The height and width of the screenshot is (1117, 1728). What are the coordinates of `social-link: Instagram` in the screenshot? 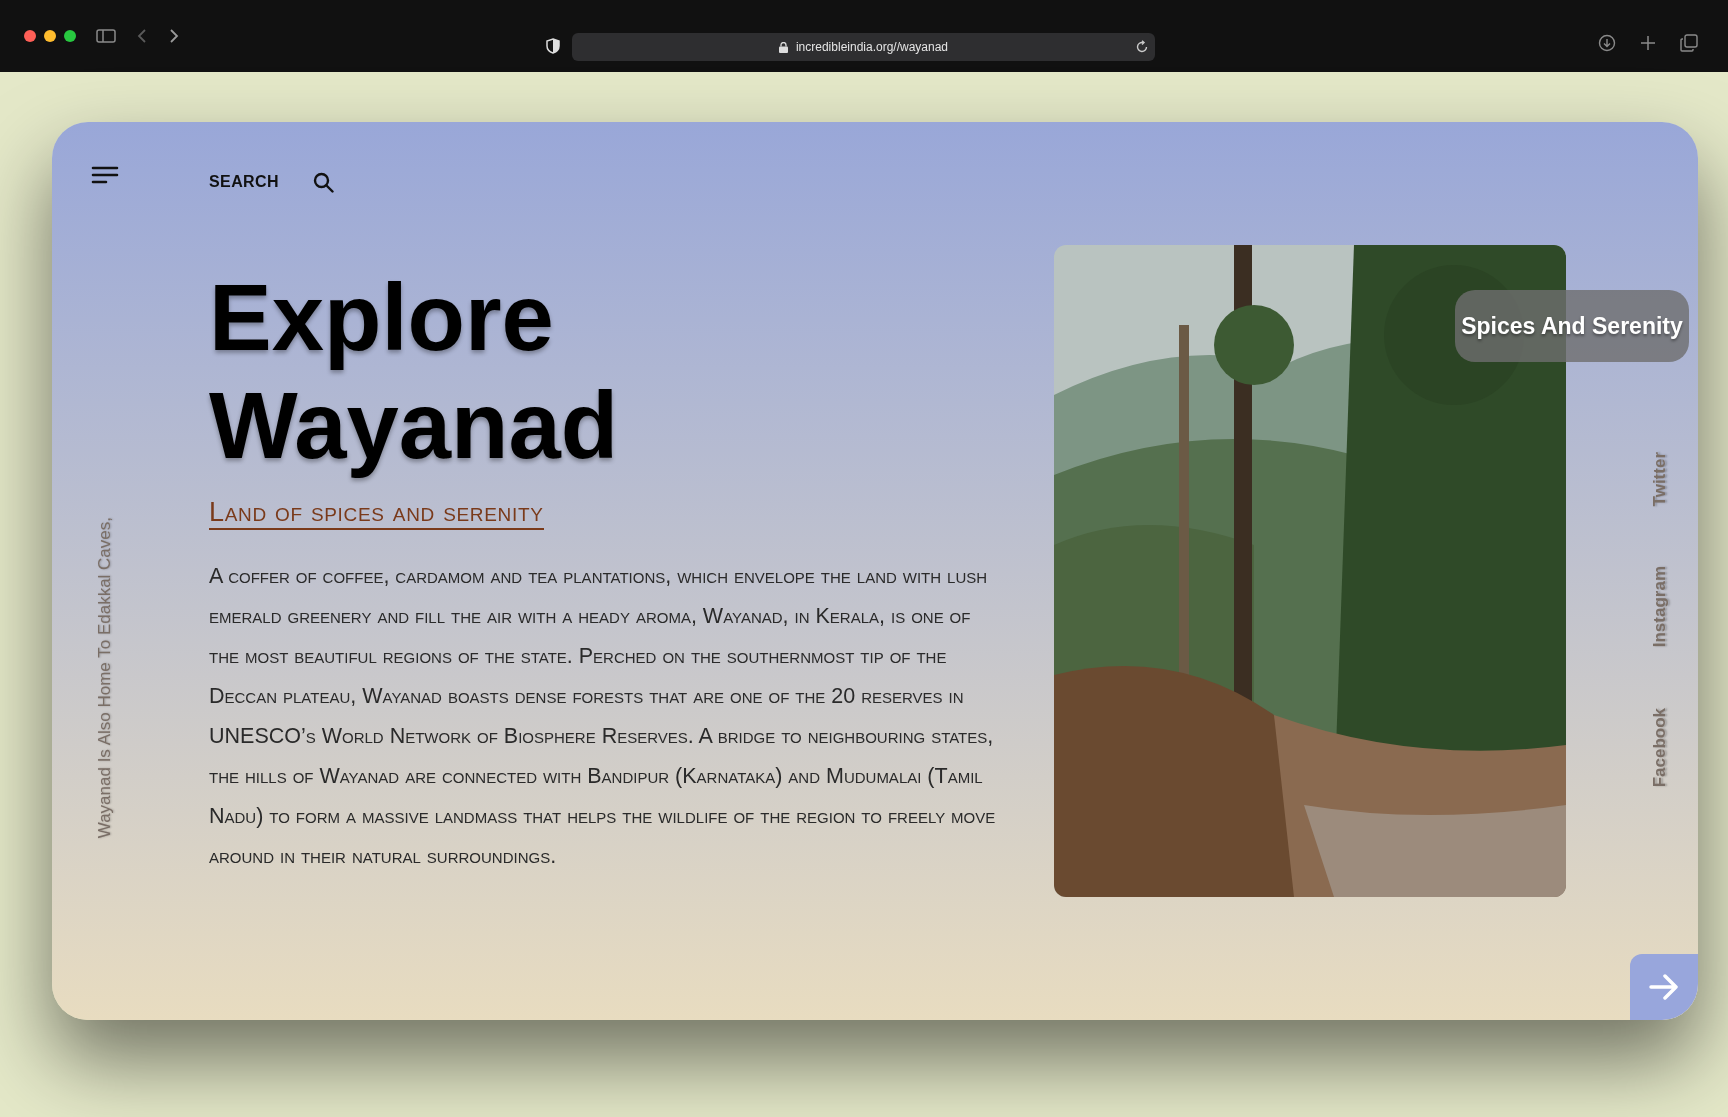 It's located at (1659, 607).